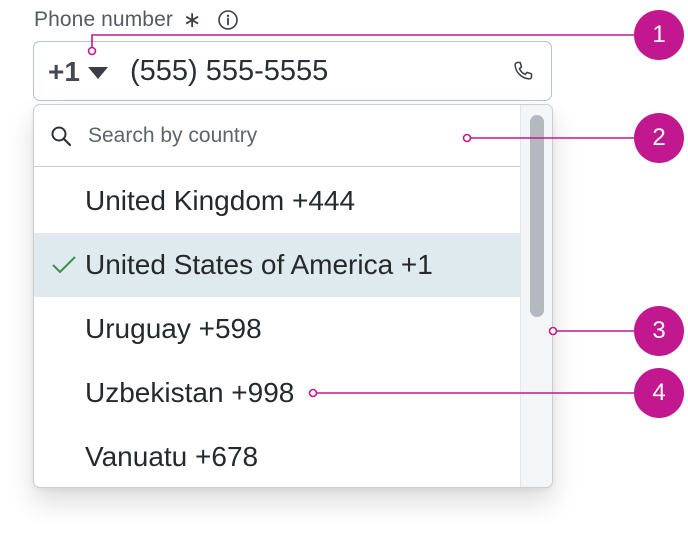 The image size is (688, 545). I want to click on phone-icon, so click(523, 70).